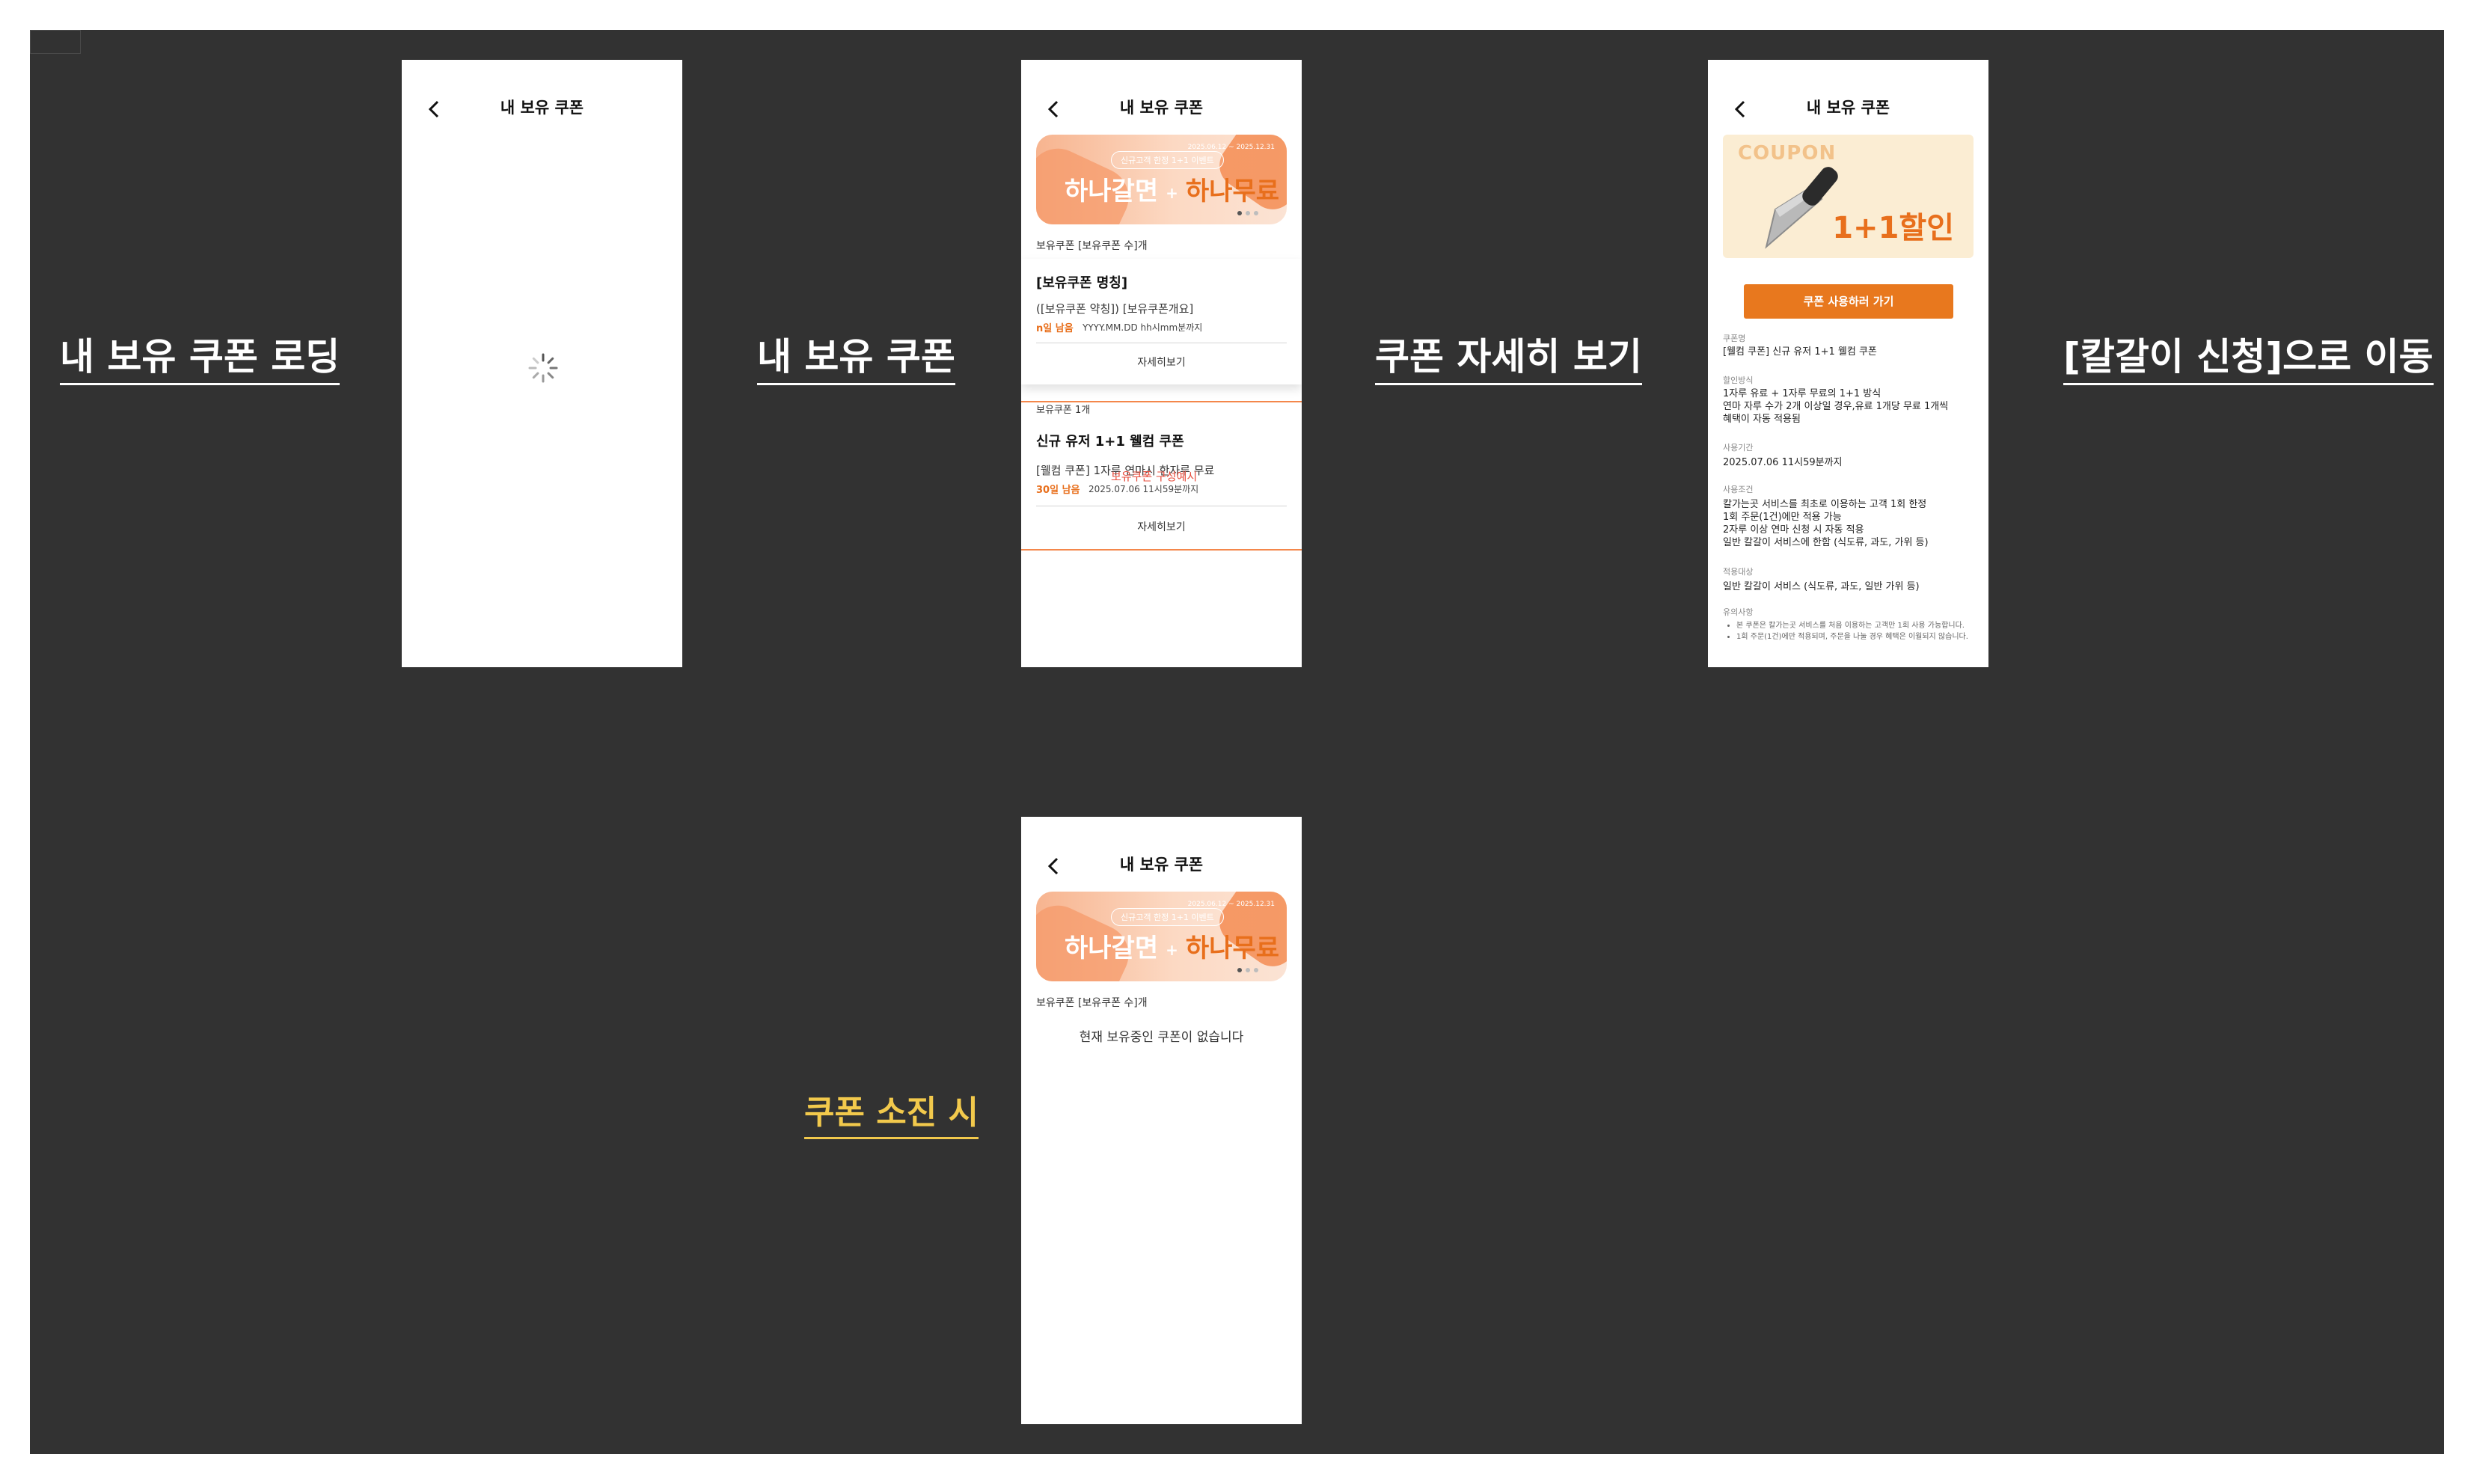 This screenshot has height=1484, width=2474. Describe the element at coordinates (1849, 301) in the screenshot. I see `use-coupon-button: 쿠폰 사용하러 가기` at that location.